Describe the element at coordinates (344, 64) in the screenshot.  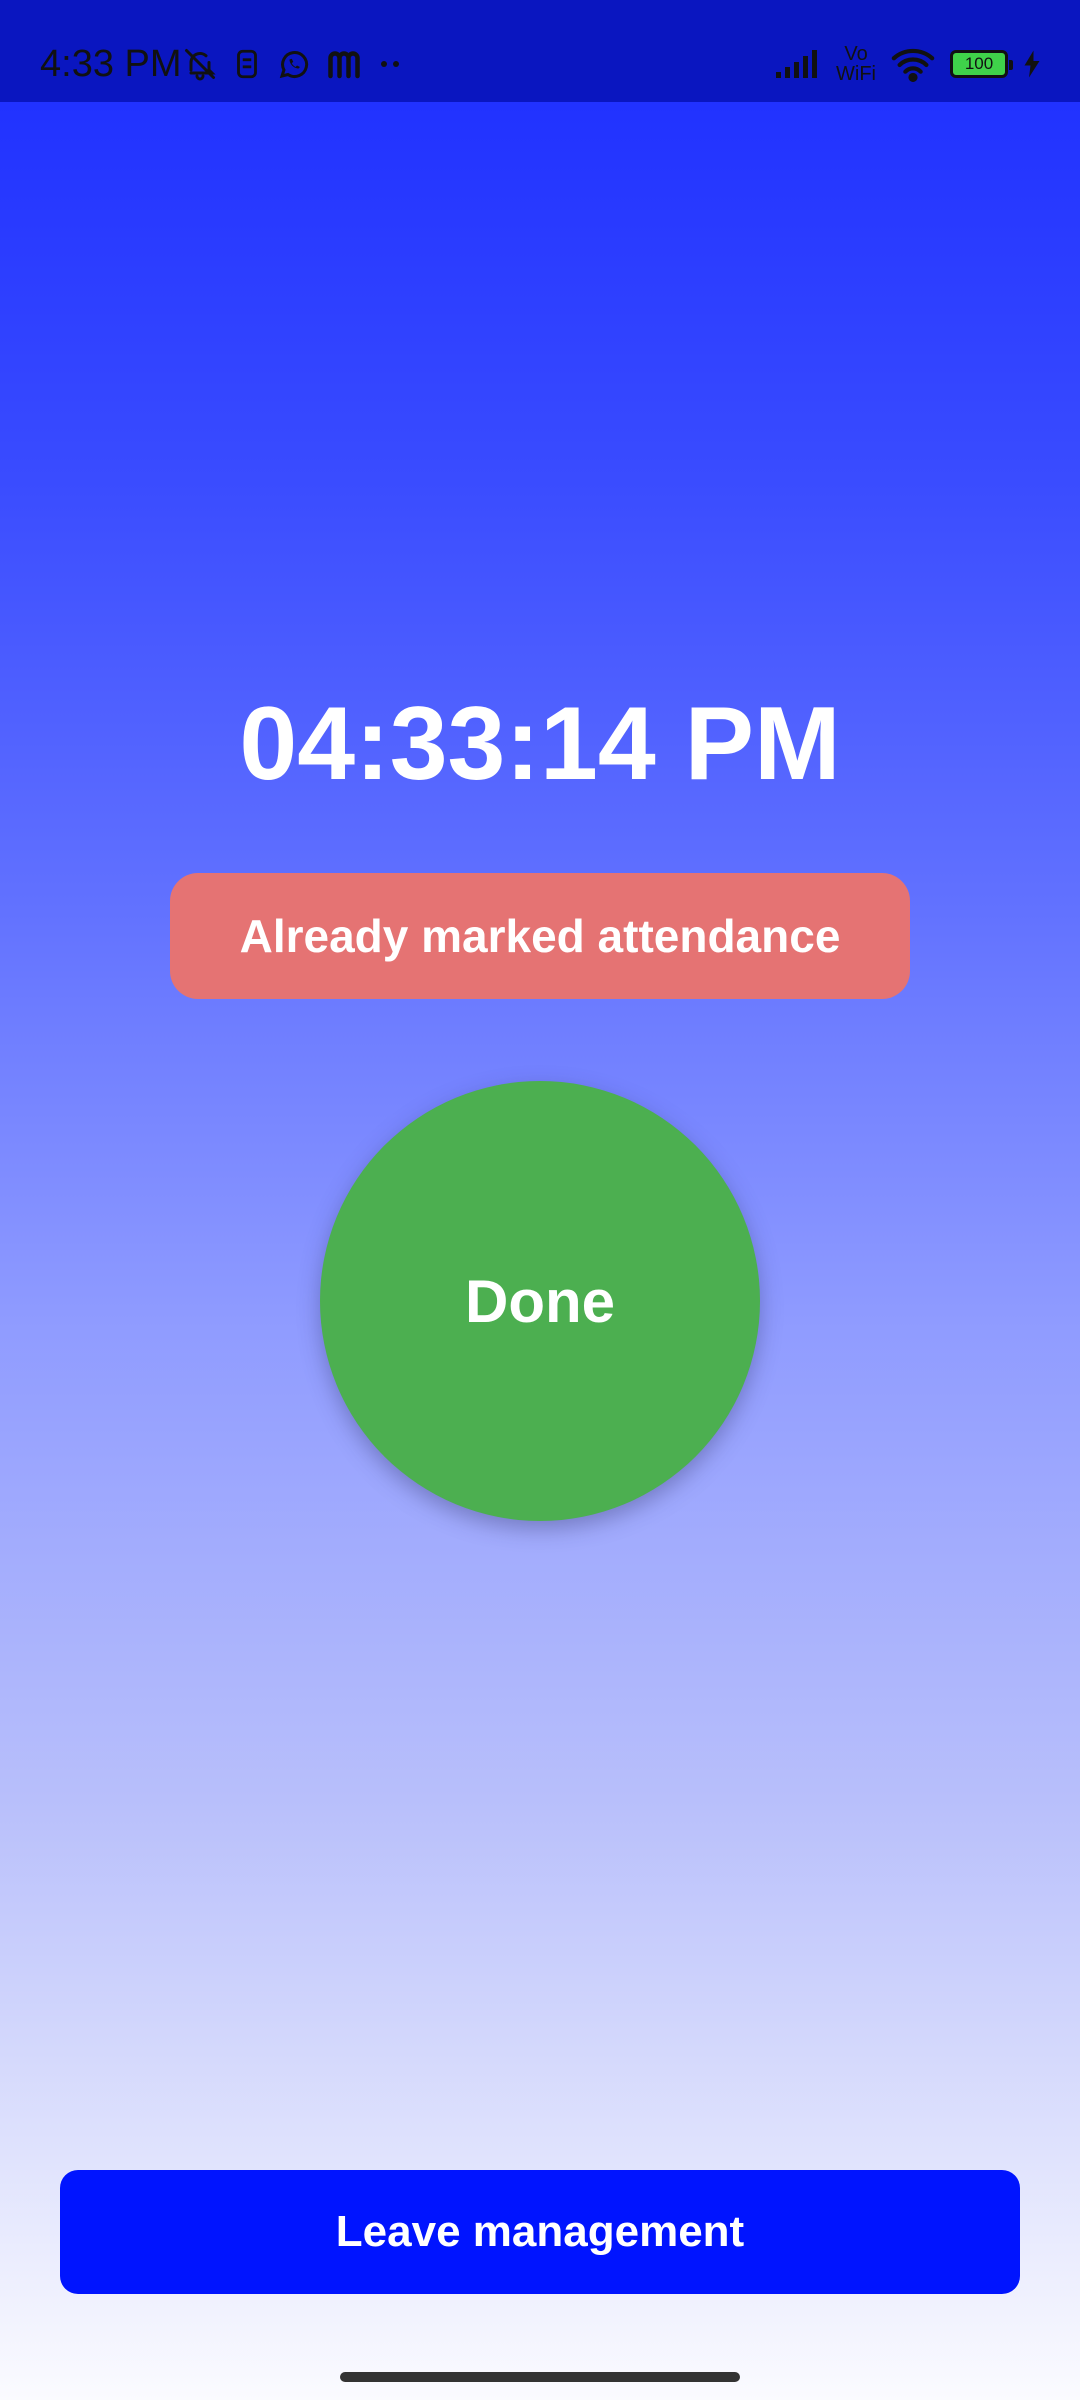
I see `m-app-icon` at that location.